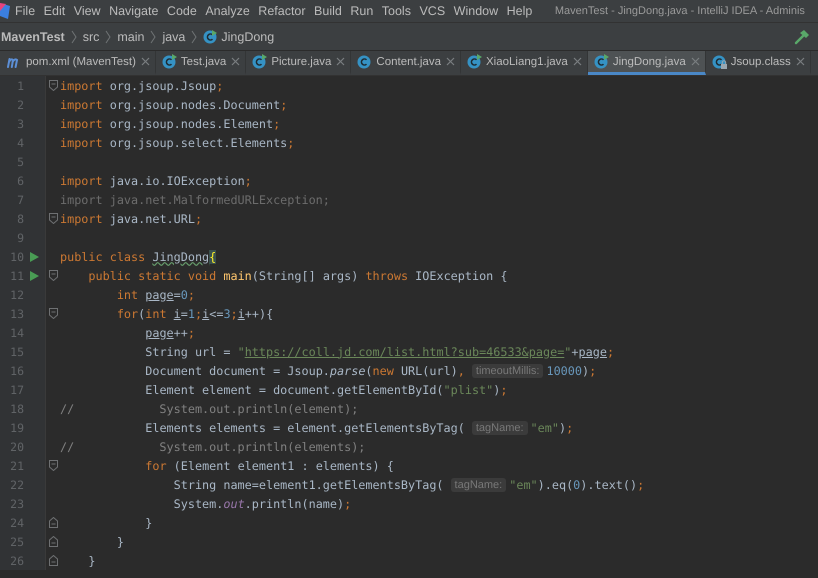  What do you see at coordinates (679, 11) in the screenshot?
I see `window-title: MavenTest - JingDong.java - IntelliJ IDEA - Adminis` at bounding box center [679, 11].